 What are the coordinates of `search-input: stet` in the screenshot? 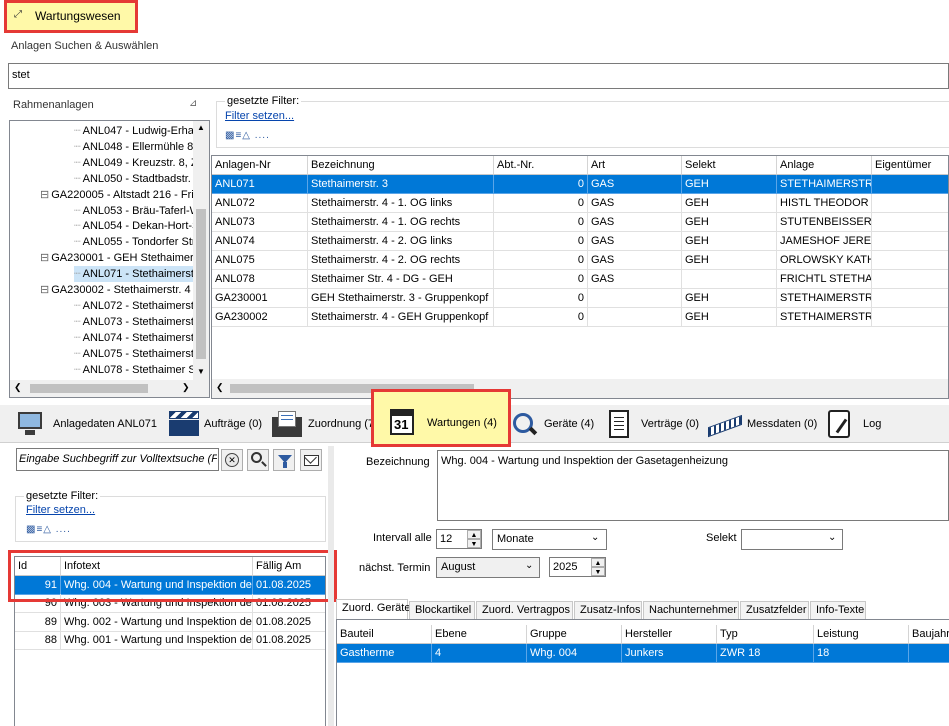 It's located at (478, 76).